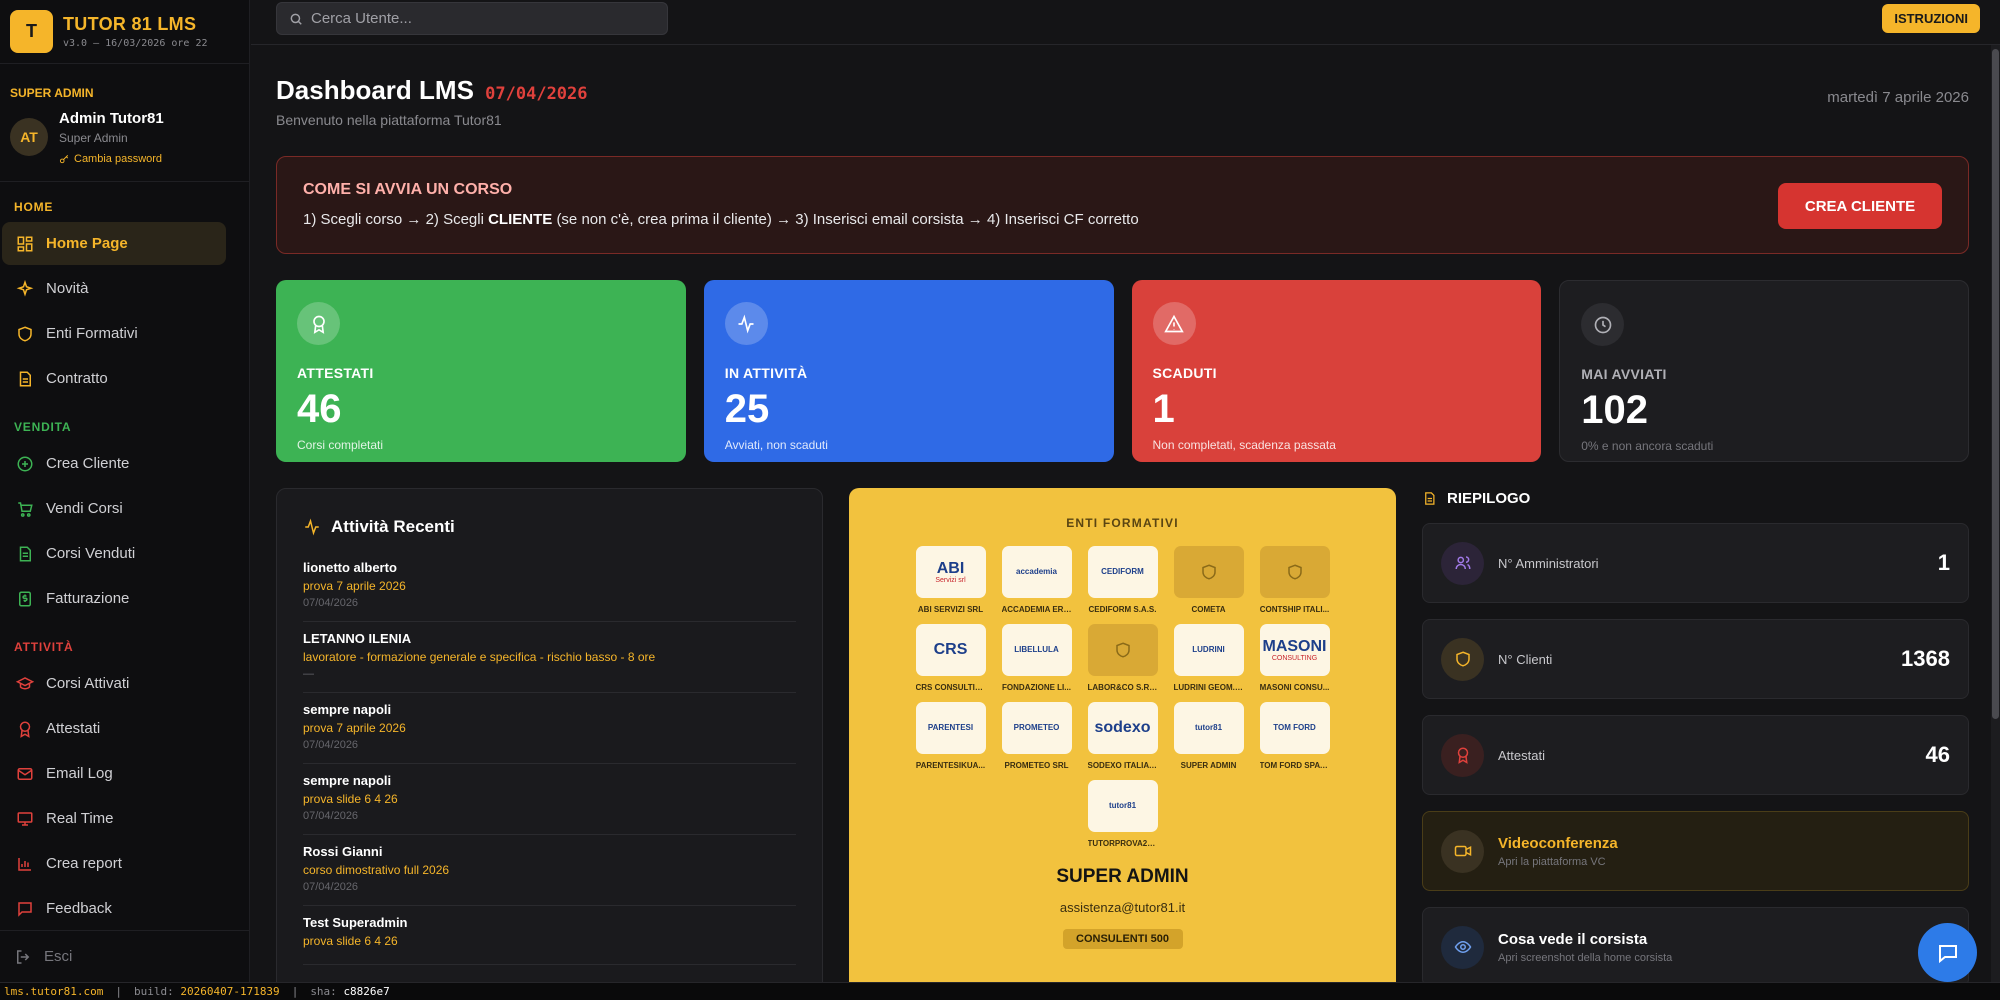 The width and height of the screenshot is (2000, 1000). I want to click on ente-logo: COMETA, so click(1208, 580).